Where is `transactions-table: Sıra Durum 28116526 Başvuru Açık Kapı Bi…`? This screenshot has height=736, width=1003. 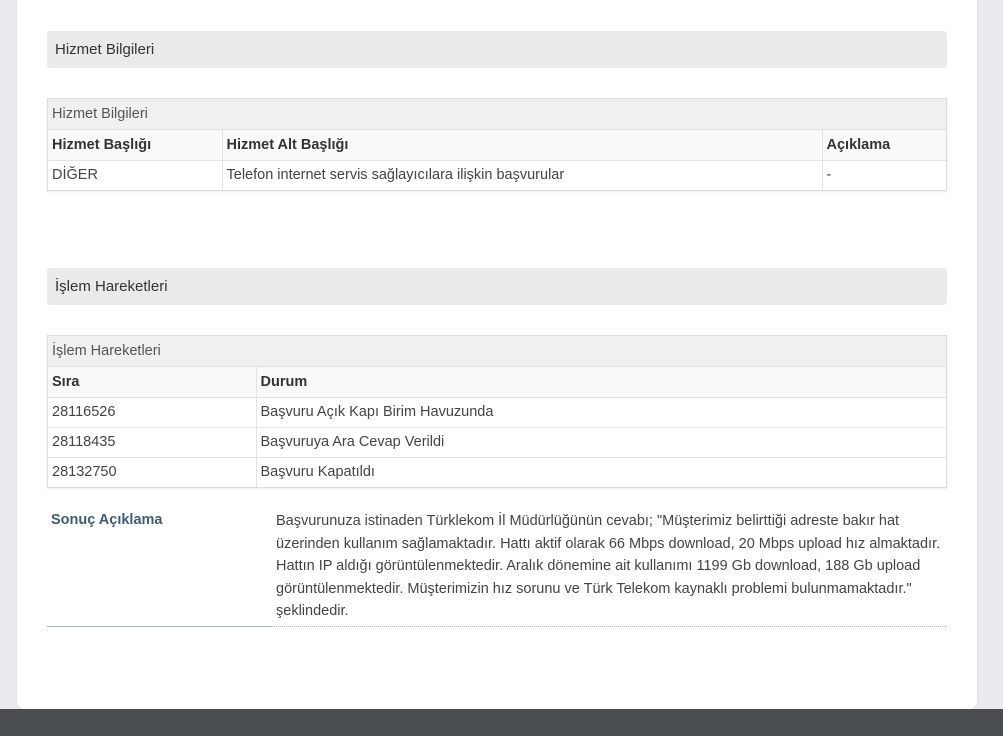
transactions-table: Sıra Durum 28116526 Başvuru Açık Kapı Bi… is located at coordinates (497, 427).